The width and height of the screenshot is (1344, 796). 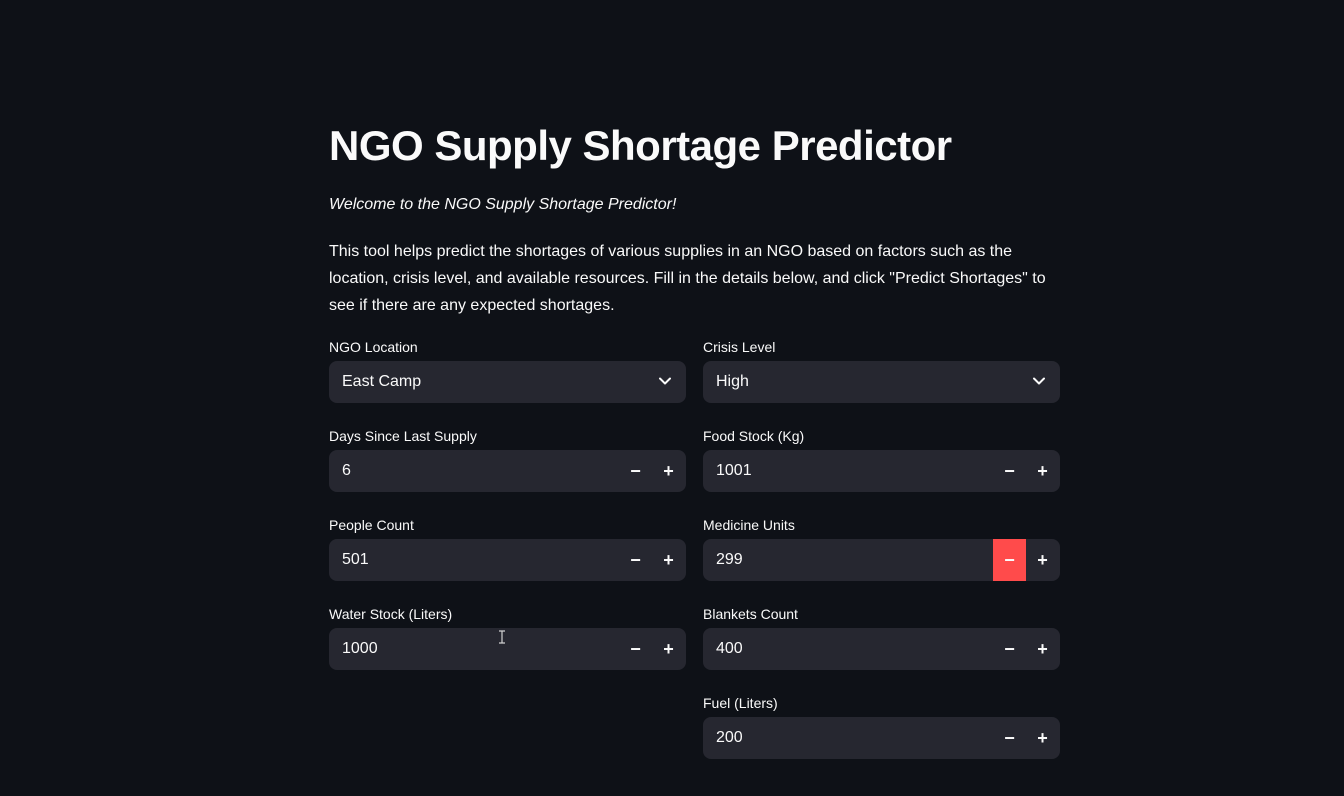 I want to click on blankets-count-label: Blankets Count, so click(x=750, y=614).